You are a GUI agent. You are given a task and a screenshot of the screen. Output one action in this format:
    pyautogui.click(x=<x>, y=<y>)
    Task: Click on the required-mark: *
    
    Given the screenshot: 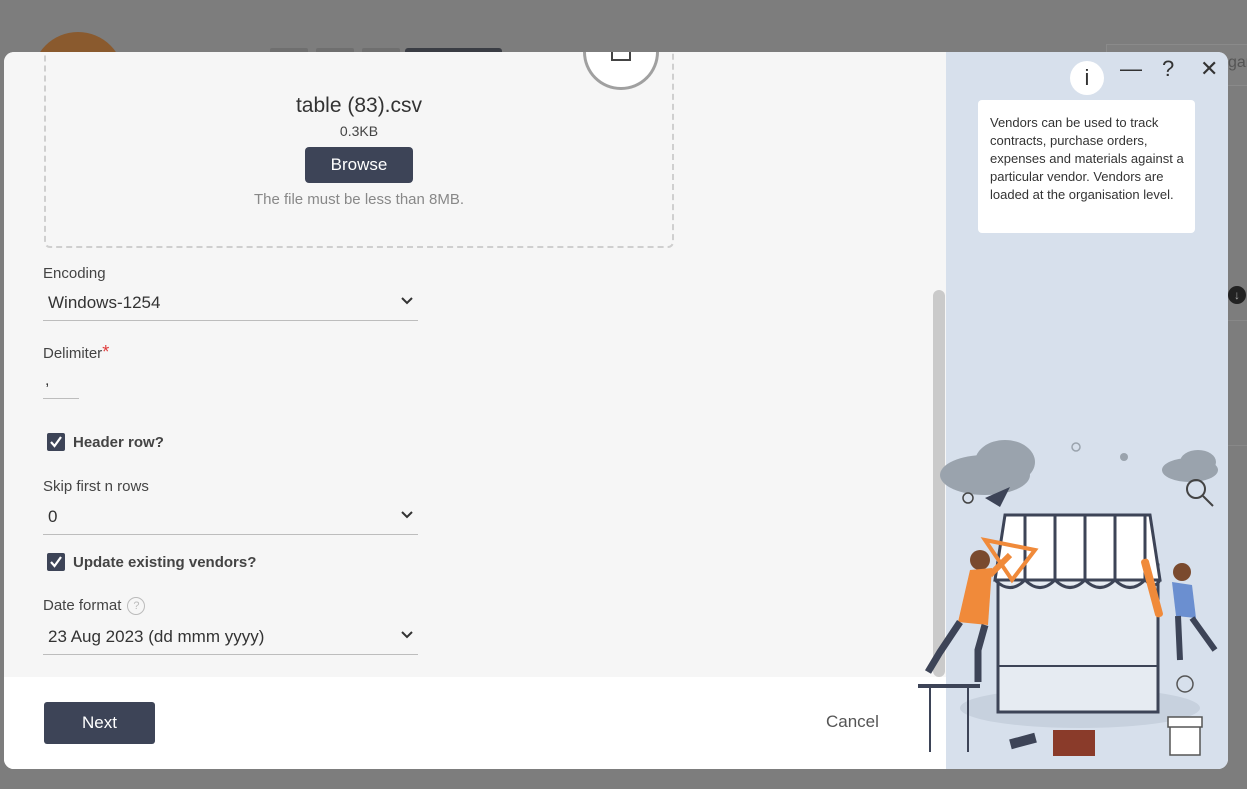 What is the action you would take?
    pyautogui.click(x=106, y=352)
    